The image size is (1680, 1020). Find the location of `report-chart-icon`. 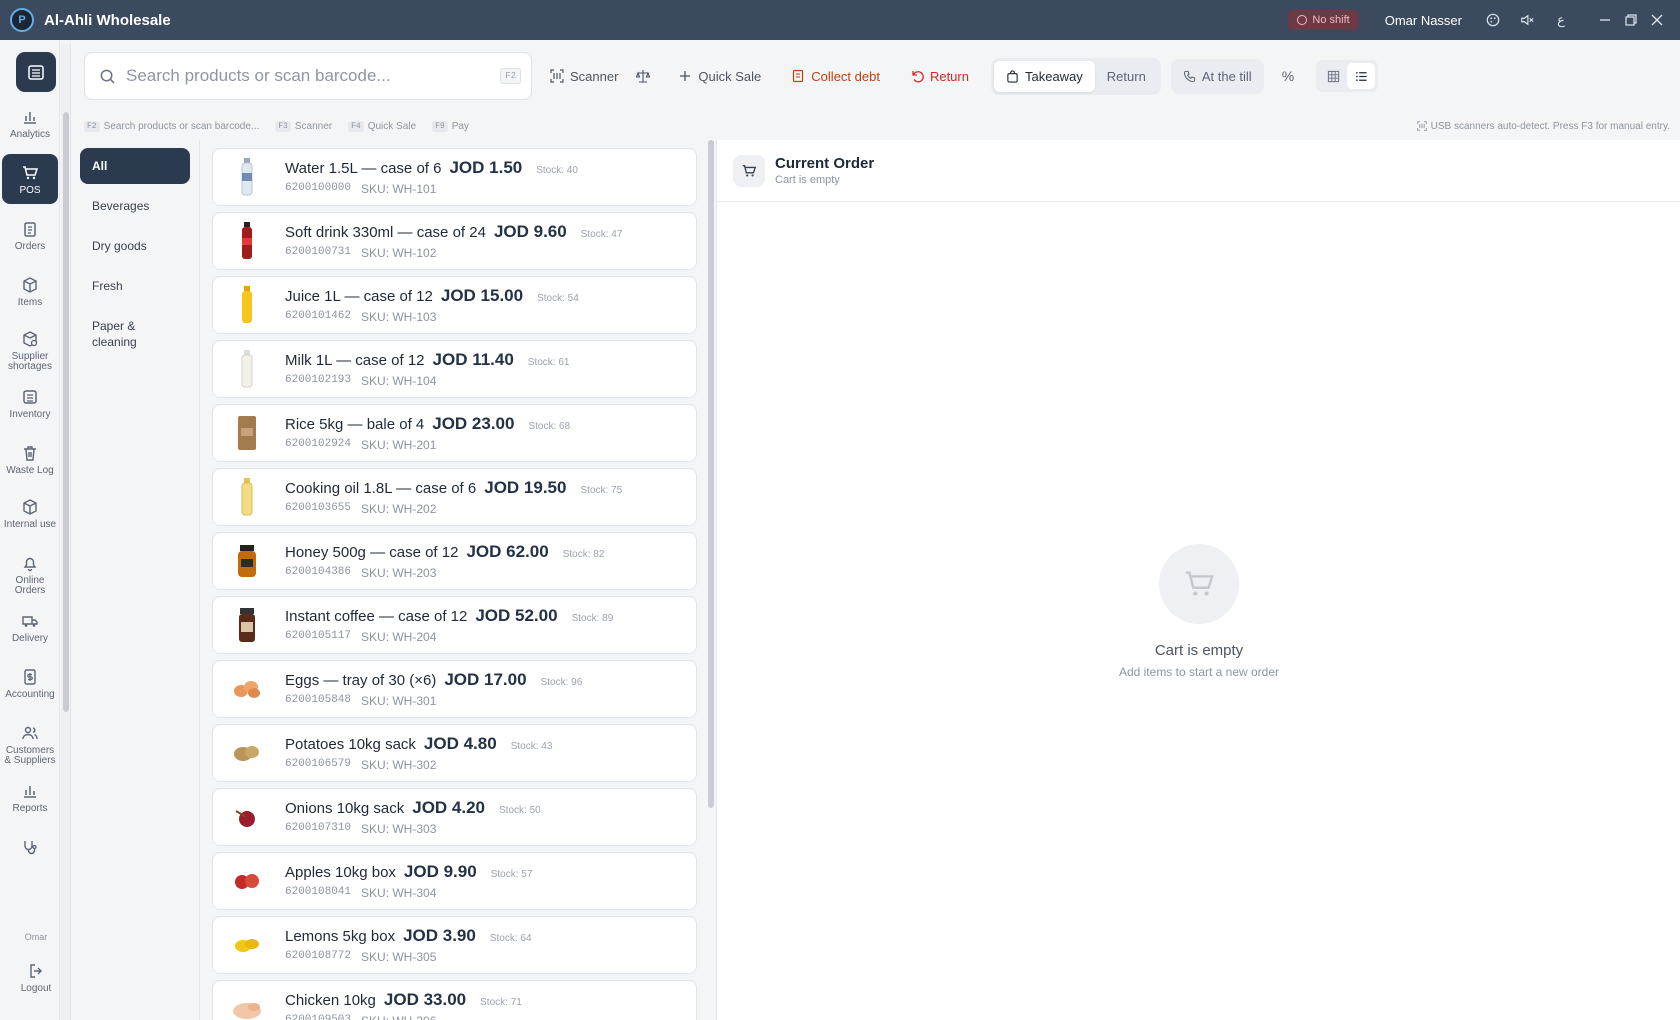

report-chart-icon is located at coordinates (30, 792).